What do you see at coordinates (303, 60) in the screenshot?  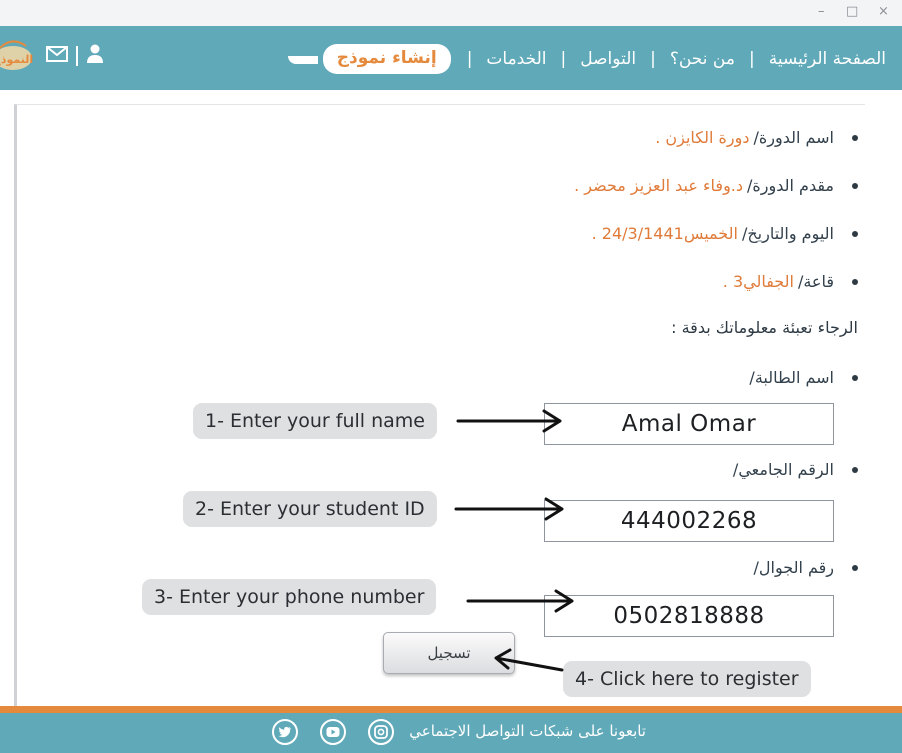 I see `active-pill-tail` at bounding box center [303, 60].